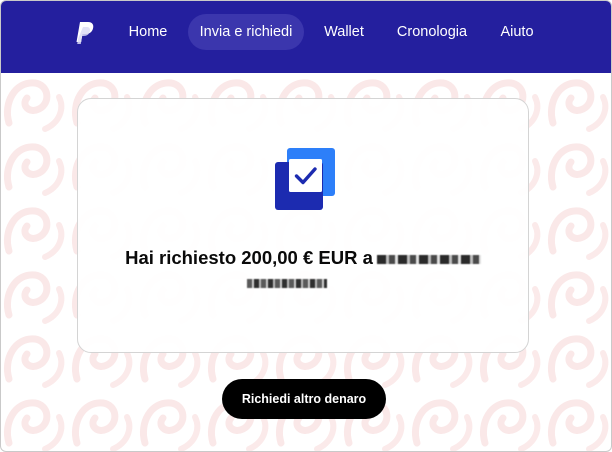  Describe the element at coordinates (246, 32) in the screenshot. I see `nav-invia-e-richiedi: Invia e richiedi` at that location.